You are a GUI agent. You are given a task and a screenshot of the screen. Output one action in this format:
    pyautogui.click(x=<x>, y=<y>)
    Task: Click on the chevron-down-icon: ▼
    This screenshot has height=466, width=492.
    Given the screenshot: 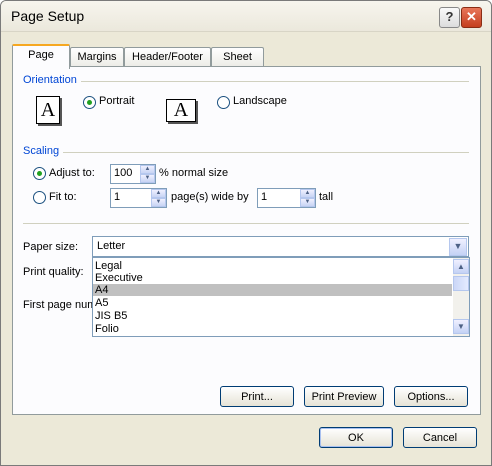 What is the action you would take?
    pyautogui.click(x=458, y=247)
    